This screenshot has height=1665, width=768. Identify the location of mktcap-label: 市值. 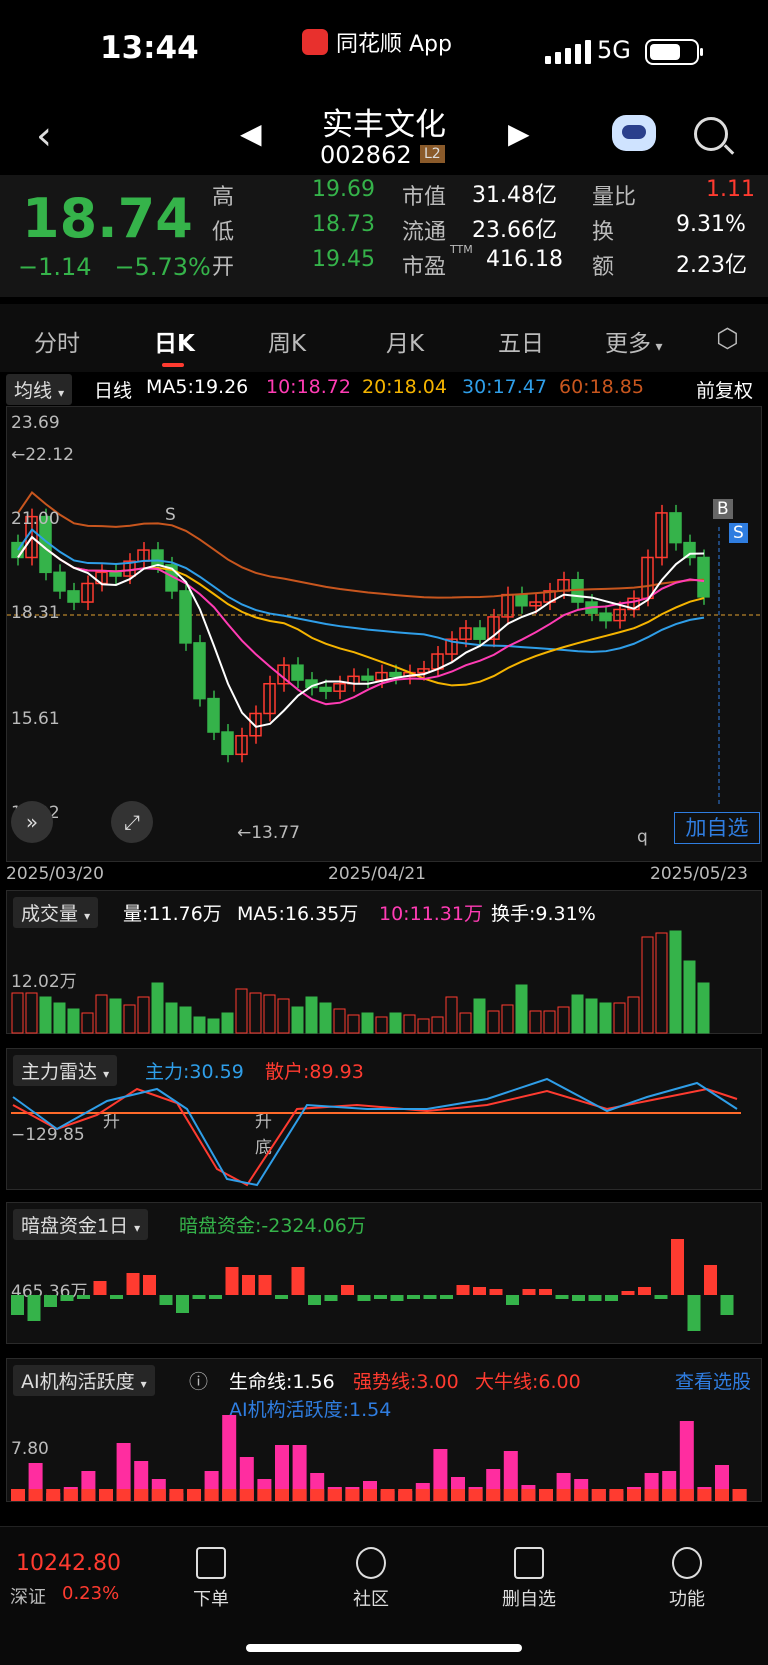
(424, 197).